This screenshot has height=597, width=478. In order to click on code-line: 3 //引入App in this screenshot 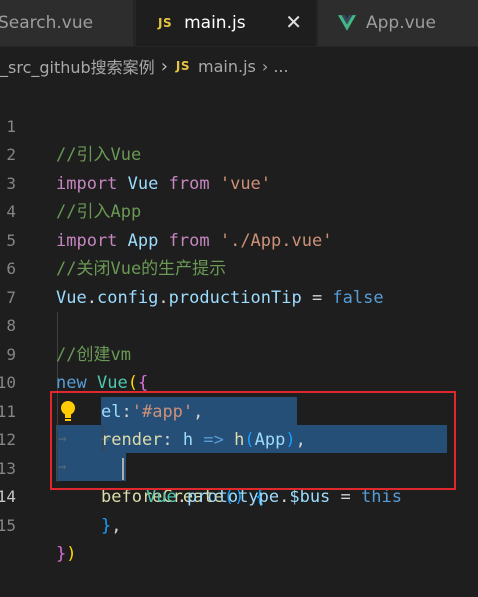, I will do `click(239, 182)`.